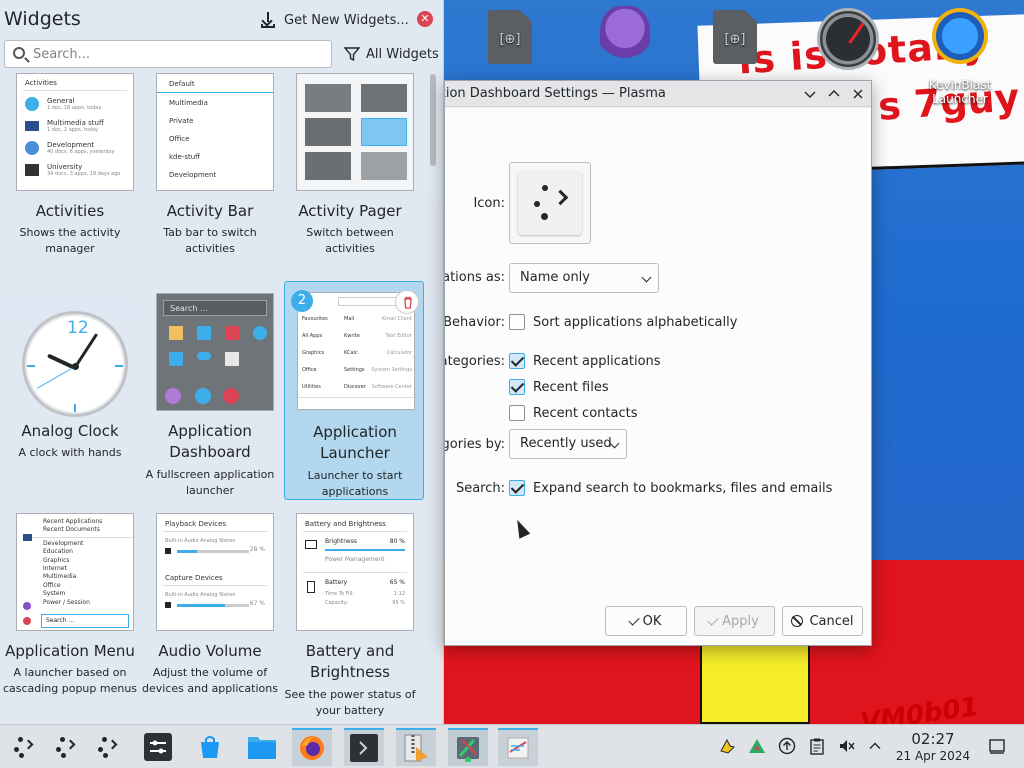 The image size is (1024, 768). Describe the element at coordinates (960, 57) in the screenshot. I see `desktop-app-kevinblast: KevinBlast Launcher` at that location.